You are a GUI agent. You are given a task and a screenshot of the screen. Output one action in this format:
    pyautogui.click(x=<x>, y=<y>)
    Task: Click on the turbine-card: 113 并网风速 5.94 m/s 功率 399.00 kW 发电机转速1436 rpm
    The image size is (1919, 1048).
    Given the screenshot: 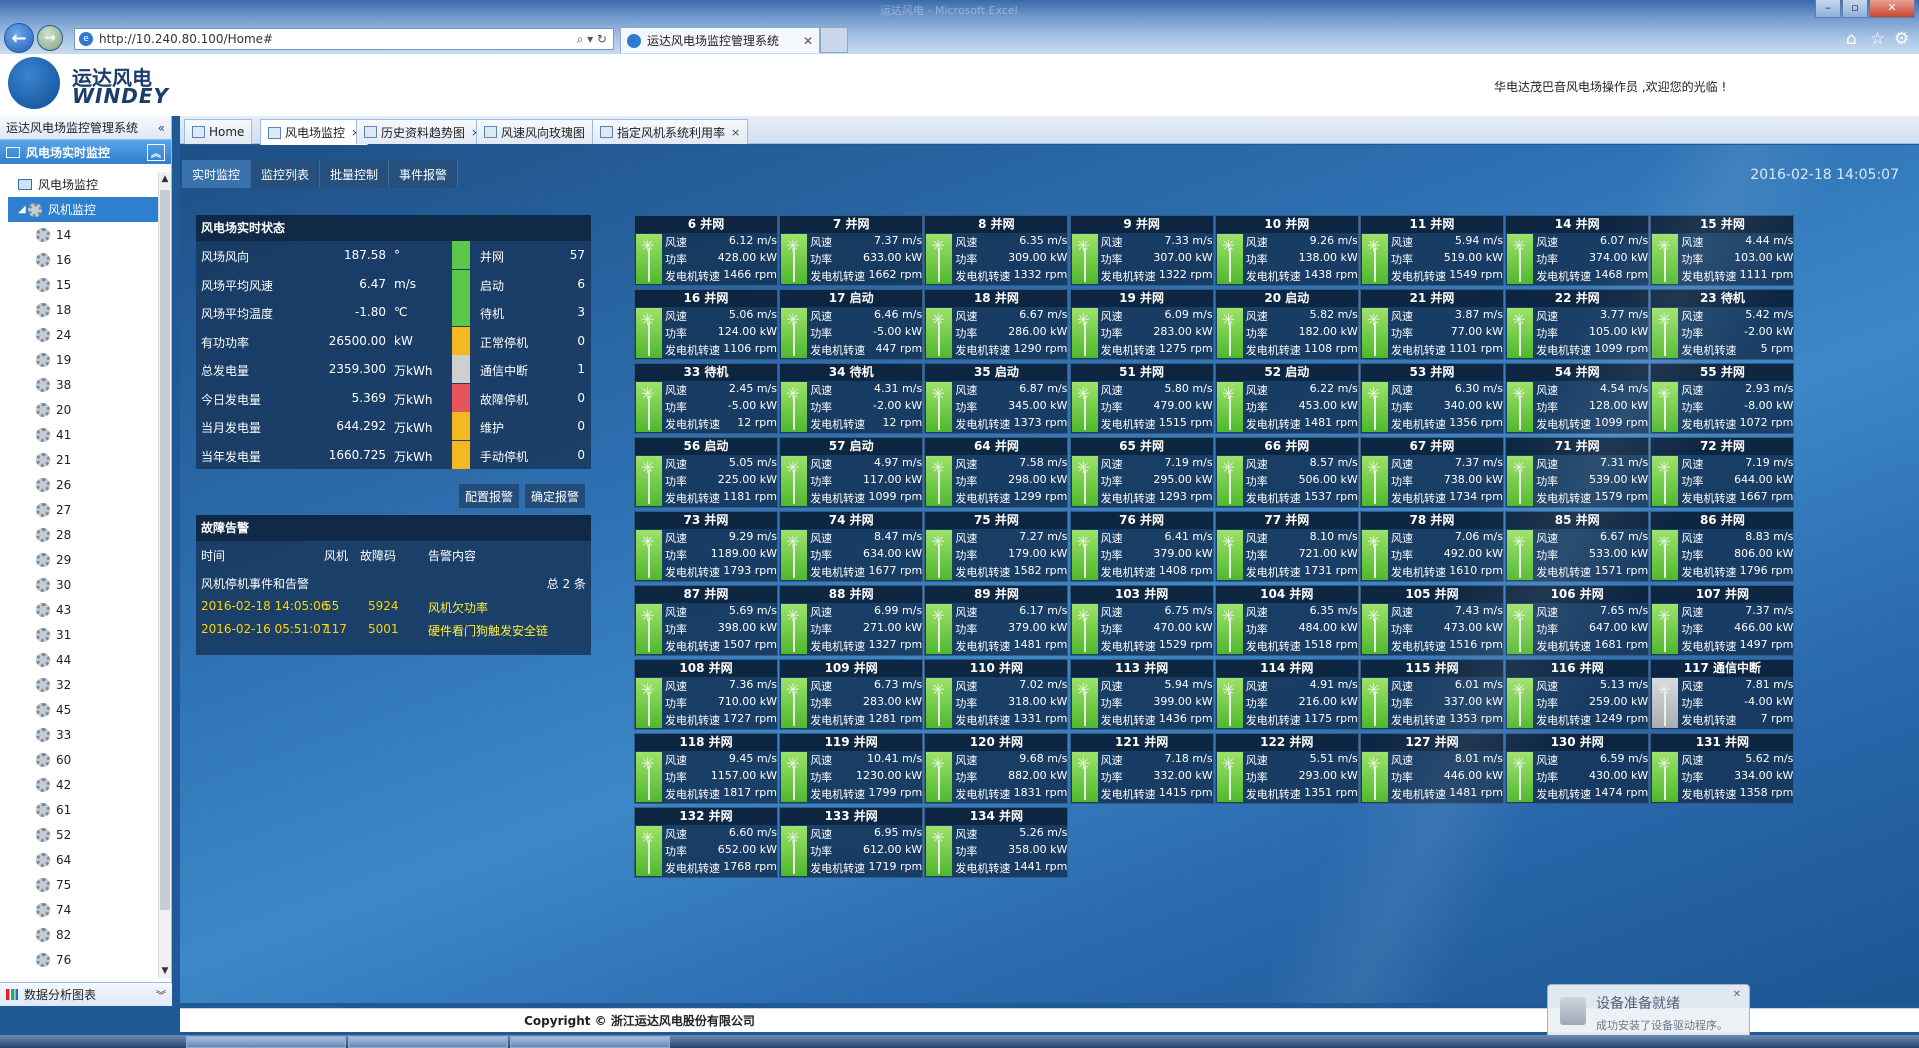 What is the action you would take?
    pyautogui.click(x=1141, y=694)
    